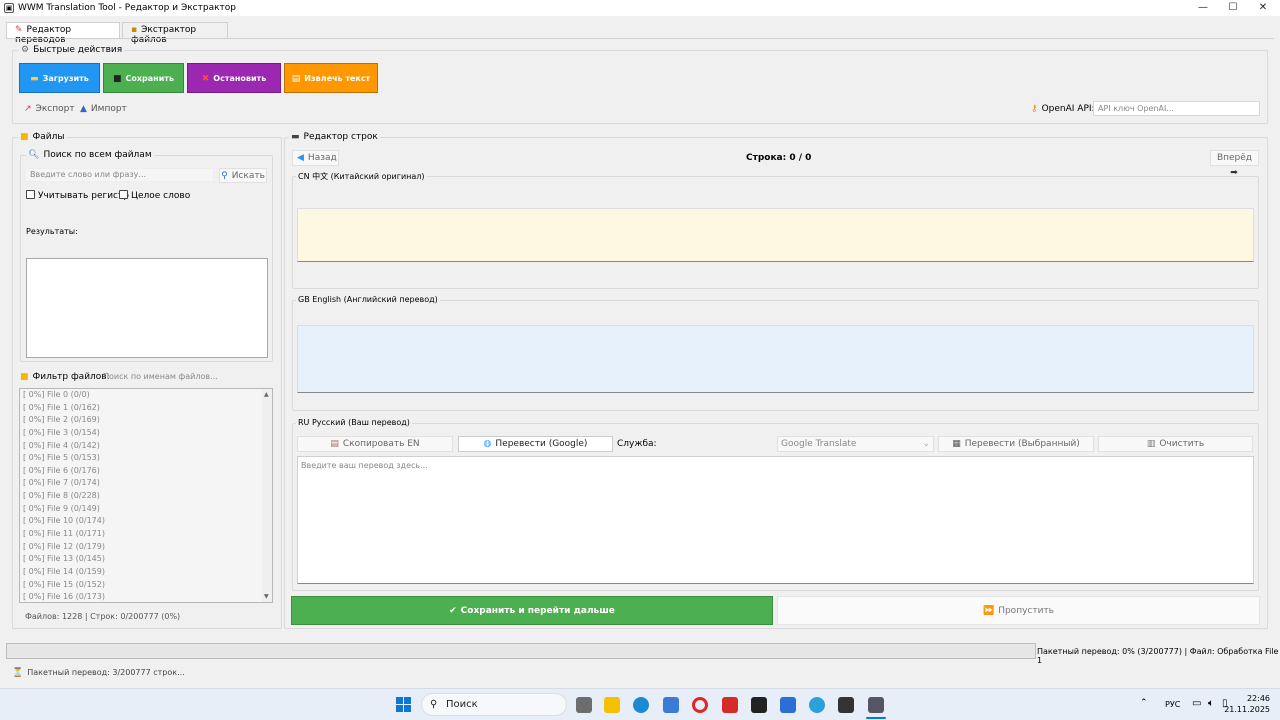 The height and width of the screenshot is (720, 1280). Describe the element at coordinates (846, 705) in the screenshot. I see `terminal-icon` at that location.